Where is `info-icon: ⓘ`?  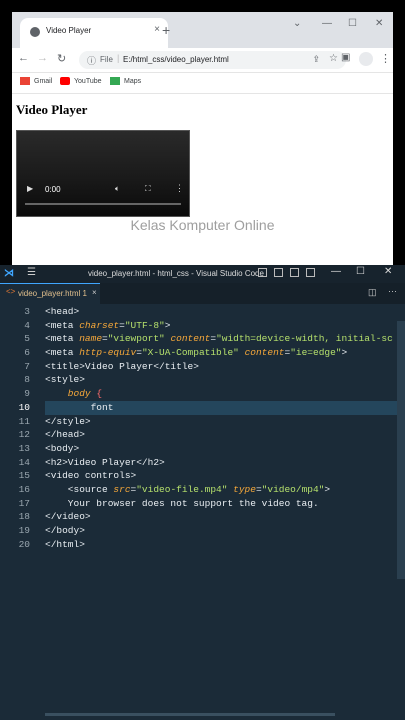 info-icon: ⓘ is located at coordinates (91, 60).